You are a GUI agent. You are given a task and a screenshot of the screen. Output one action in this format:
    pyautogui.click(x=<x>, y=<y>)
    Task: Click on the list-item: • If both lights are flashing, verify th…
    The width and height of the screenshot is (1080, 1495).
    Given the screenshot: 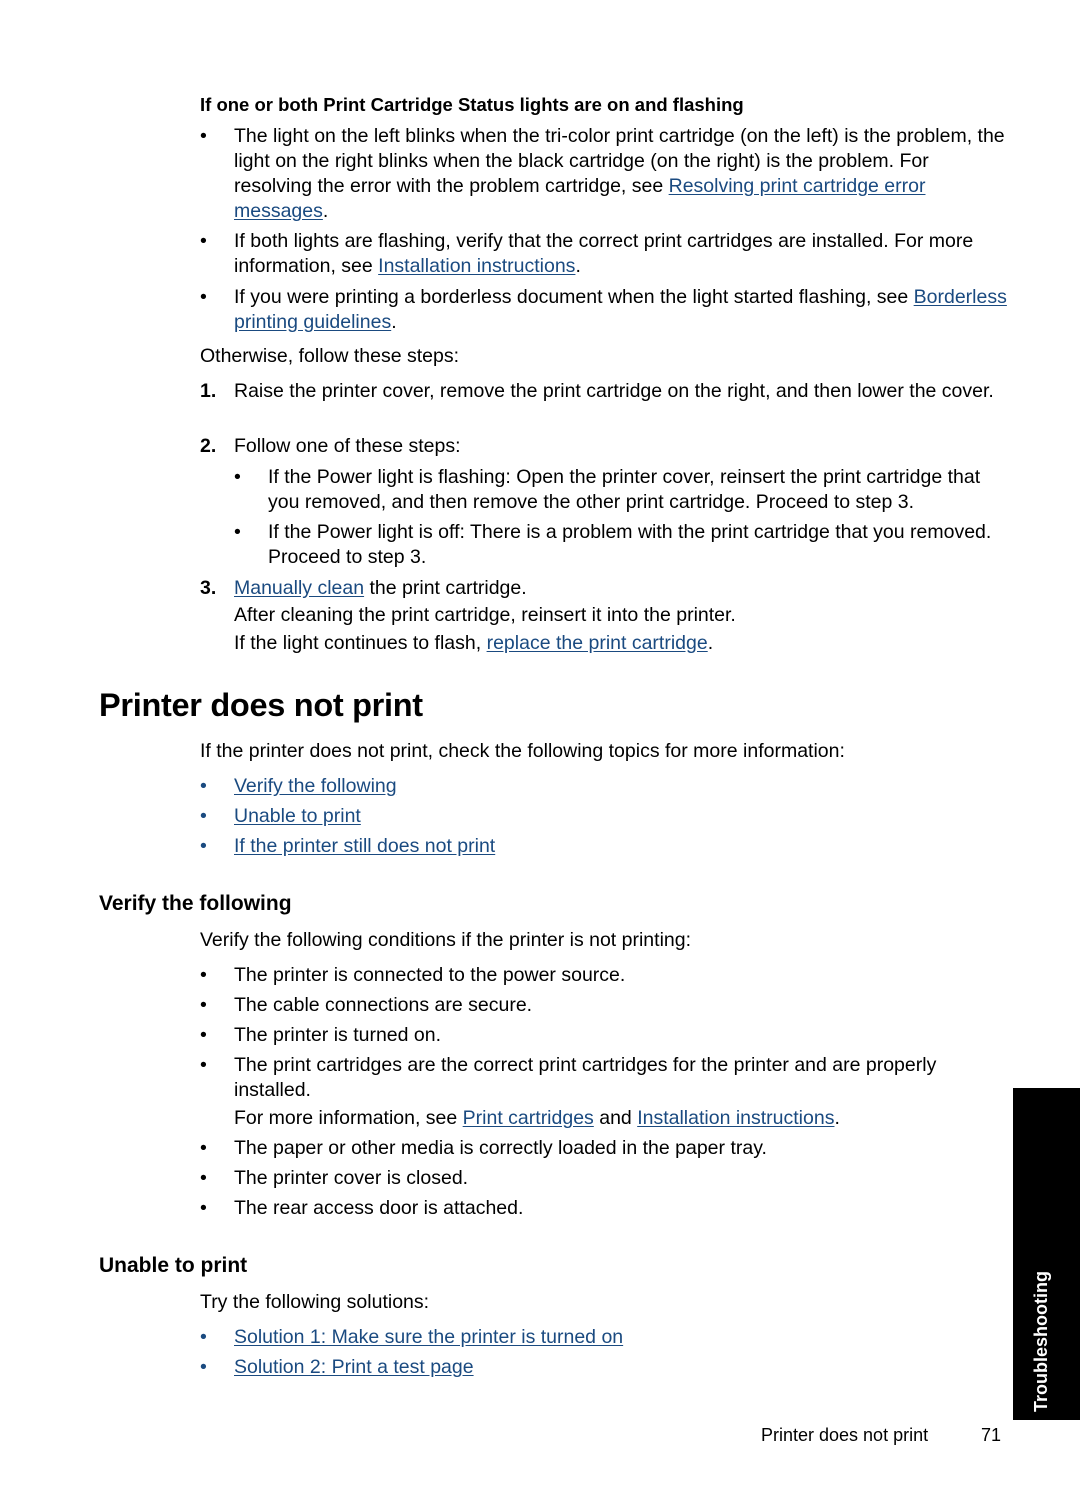 What is the action you would take?
    pyautogui.click(x=587, y=253)
    